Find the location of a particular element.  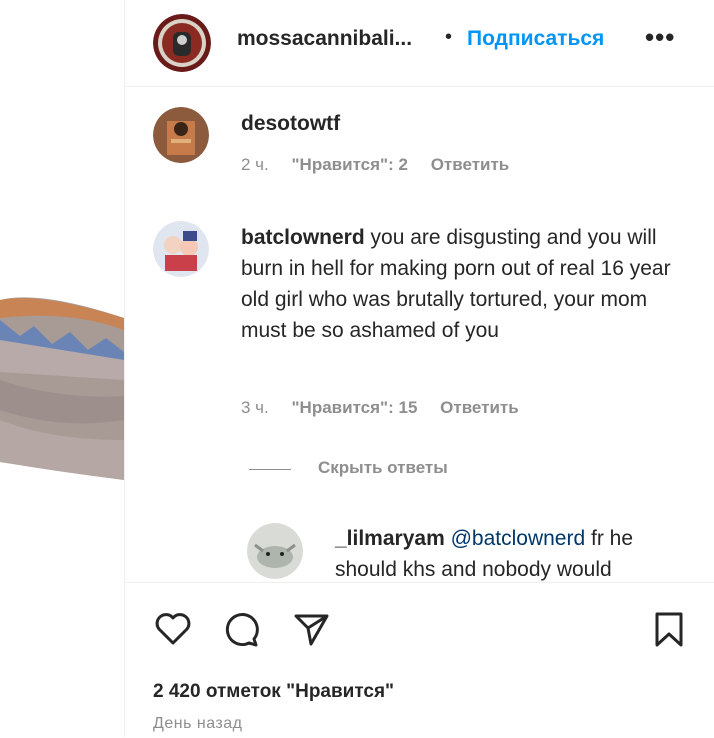

post-header: mossacannibali... • Подписаться ••• is located at coordinates (419, 43).